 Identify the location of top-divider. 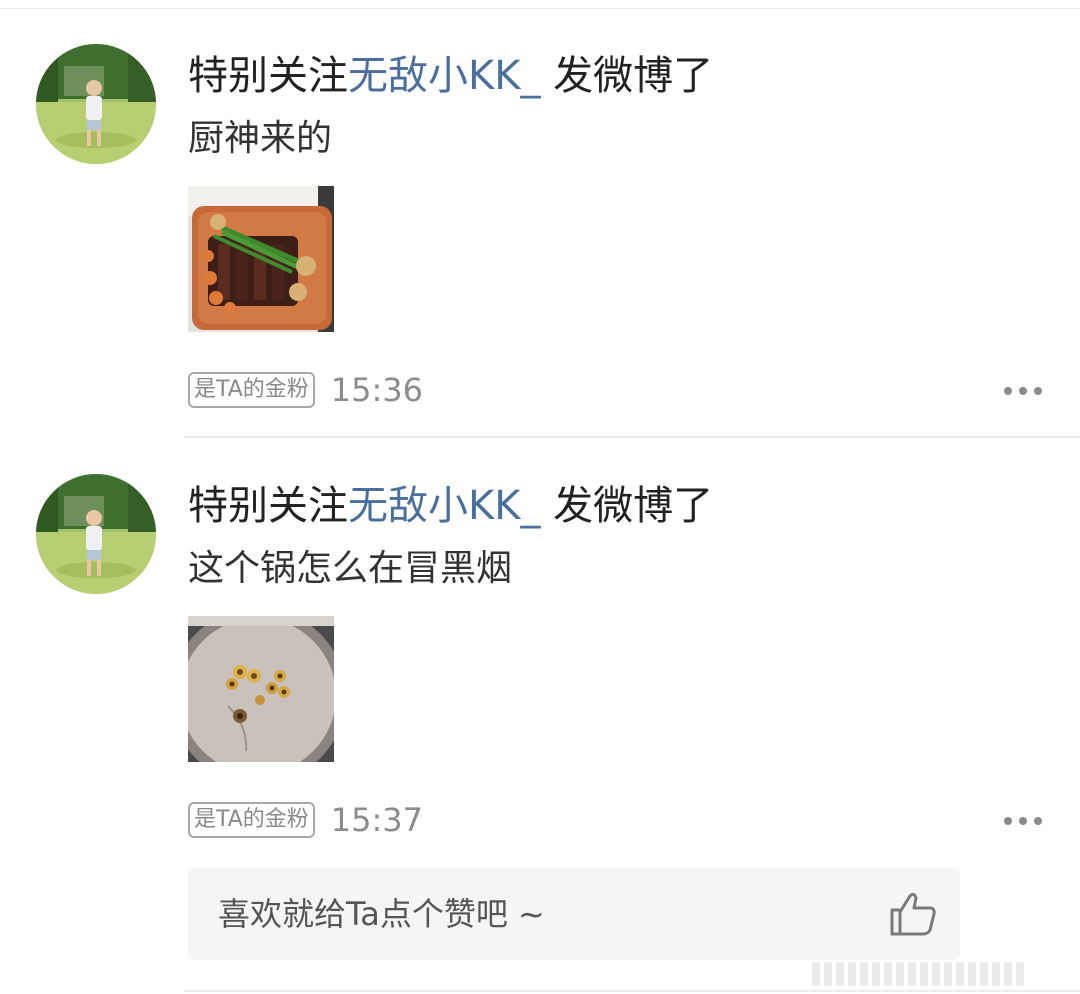
(540, 8).